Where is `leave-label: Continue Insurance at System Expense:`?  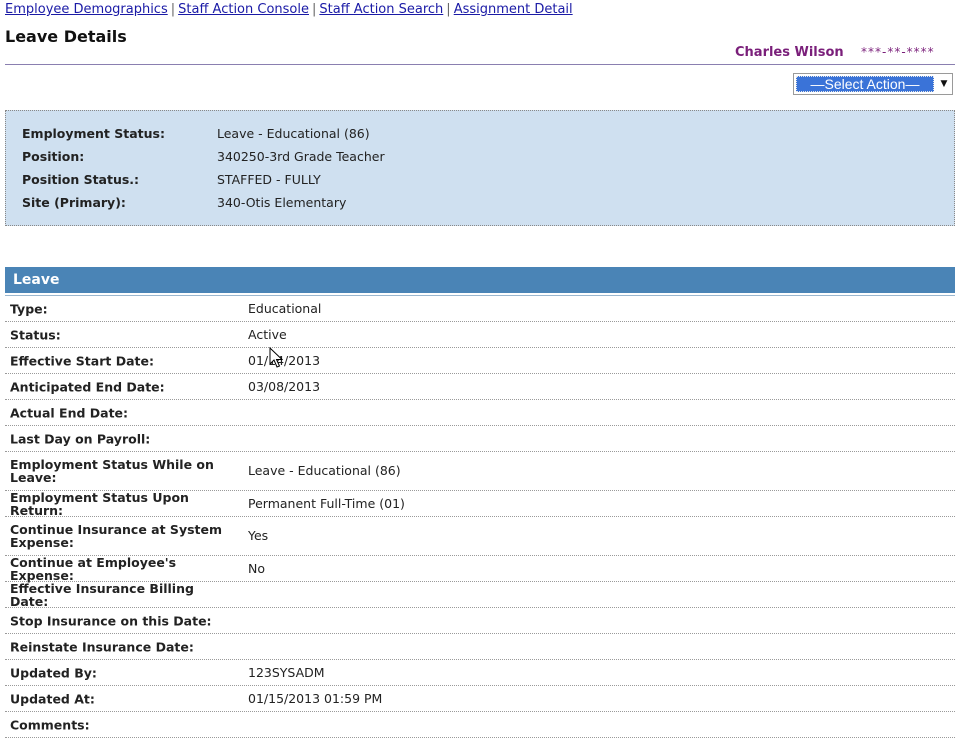
leave-label: Continue Insurance at System Expense: is located at coordinates (116, 536).